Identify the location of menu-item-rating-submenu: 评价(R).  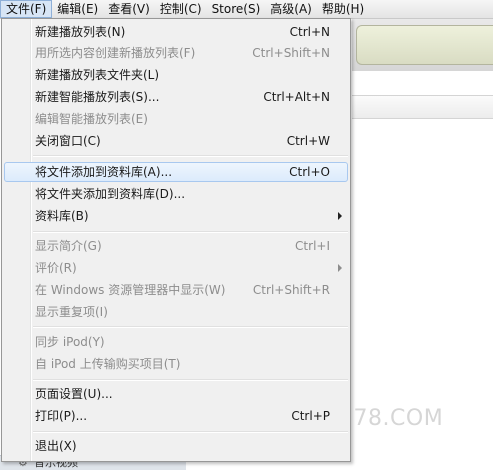
(176, 268).